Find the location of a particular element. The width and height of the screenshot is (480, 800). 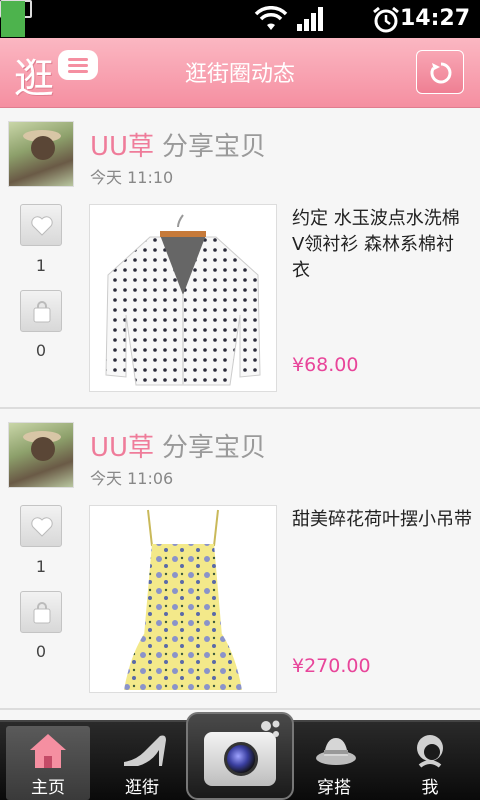

tab-outfit: 穿搭 is located at coordinates (334, 763).